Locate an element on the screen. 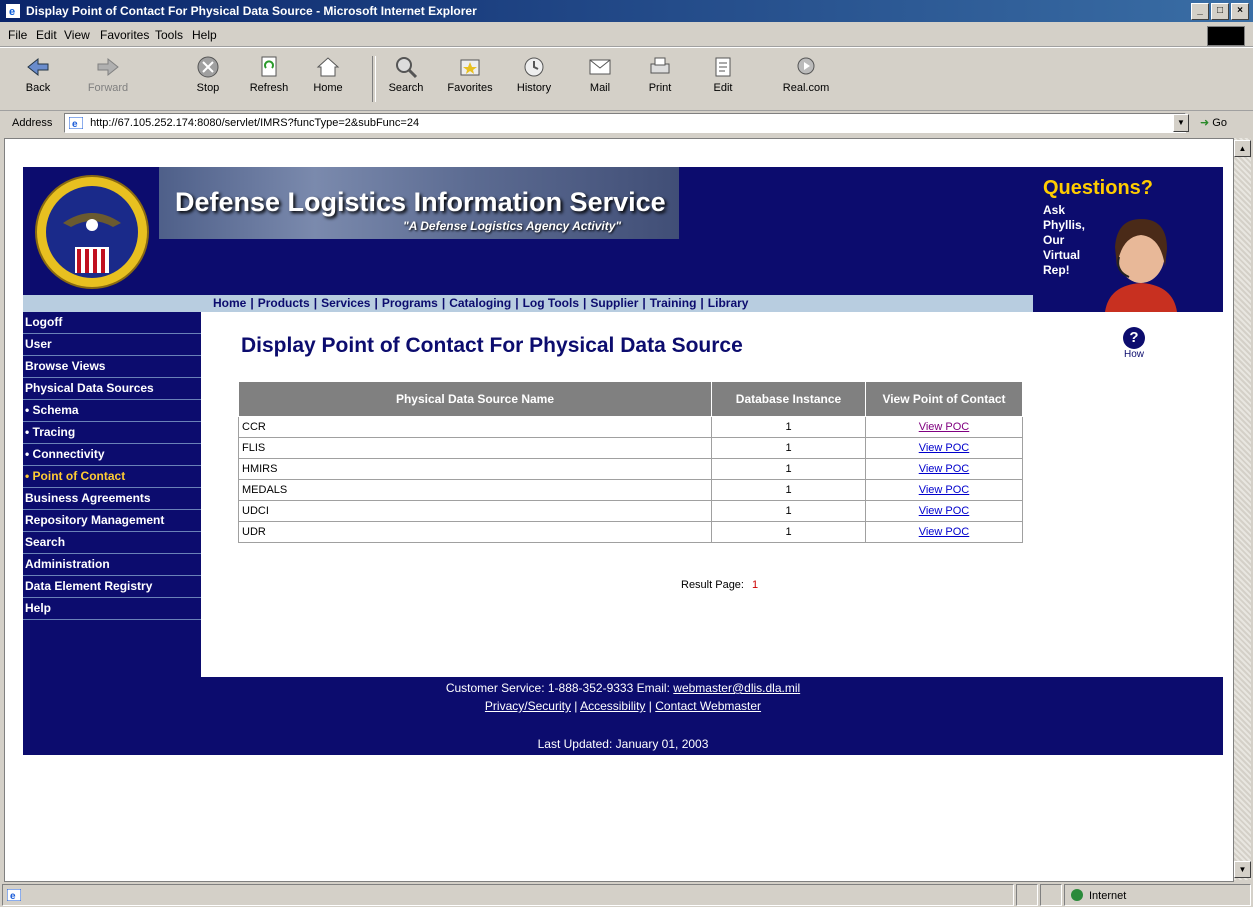  question-mark-icon: ? is located at coordinates (1134, 338).